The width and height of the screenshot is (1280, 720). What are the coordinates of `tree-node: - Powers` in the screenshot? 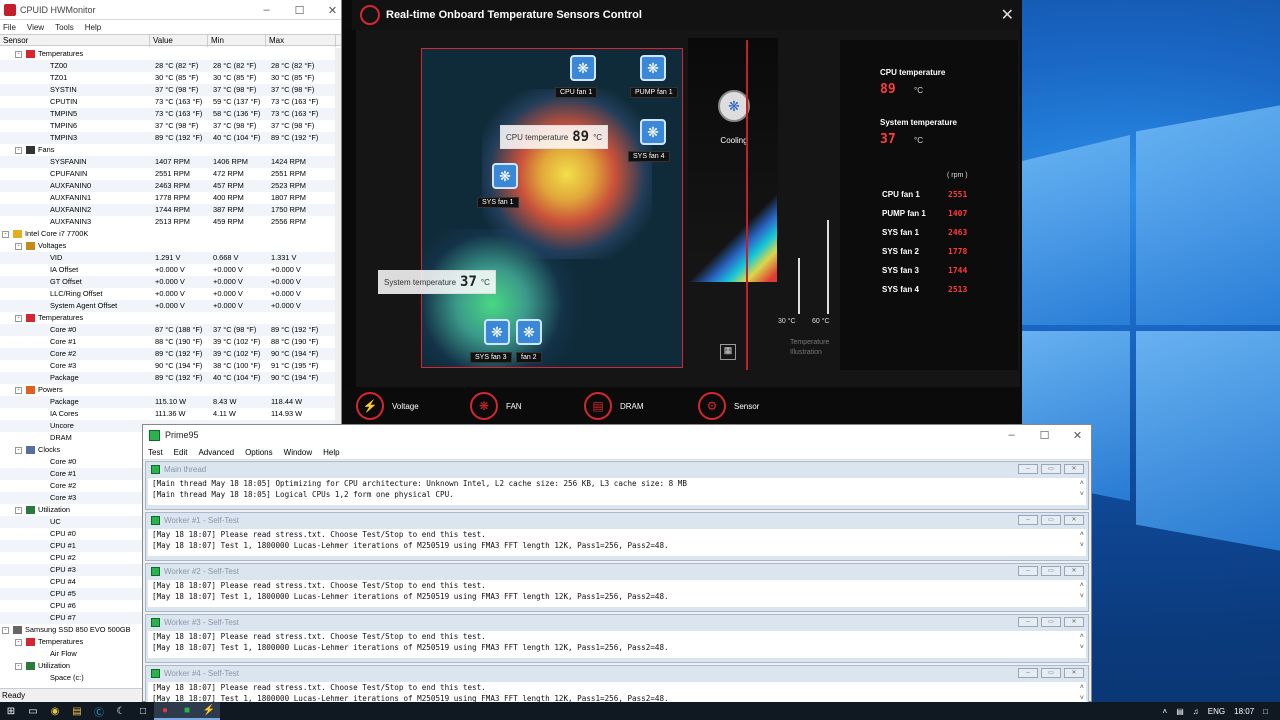 It's located at (168, 390).